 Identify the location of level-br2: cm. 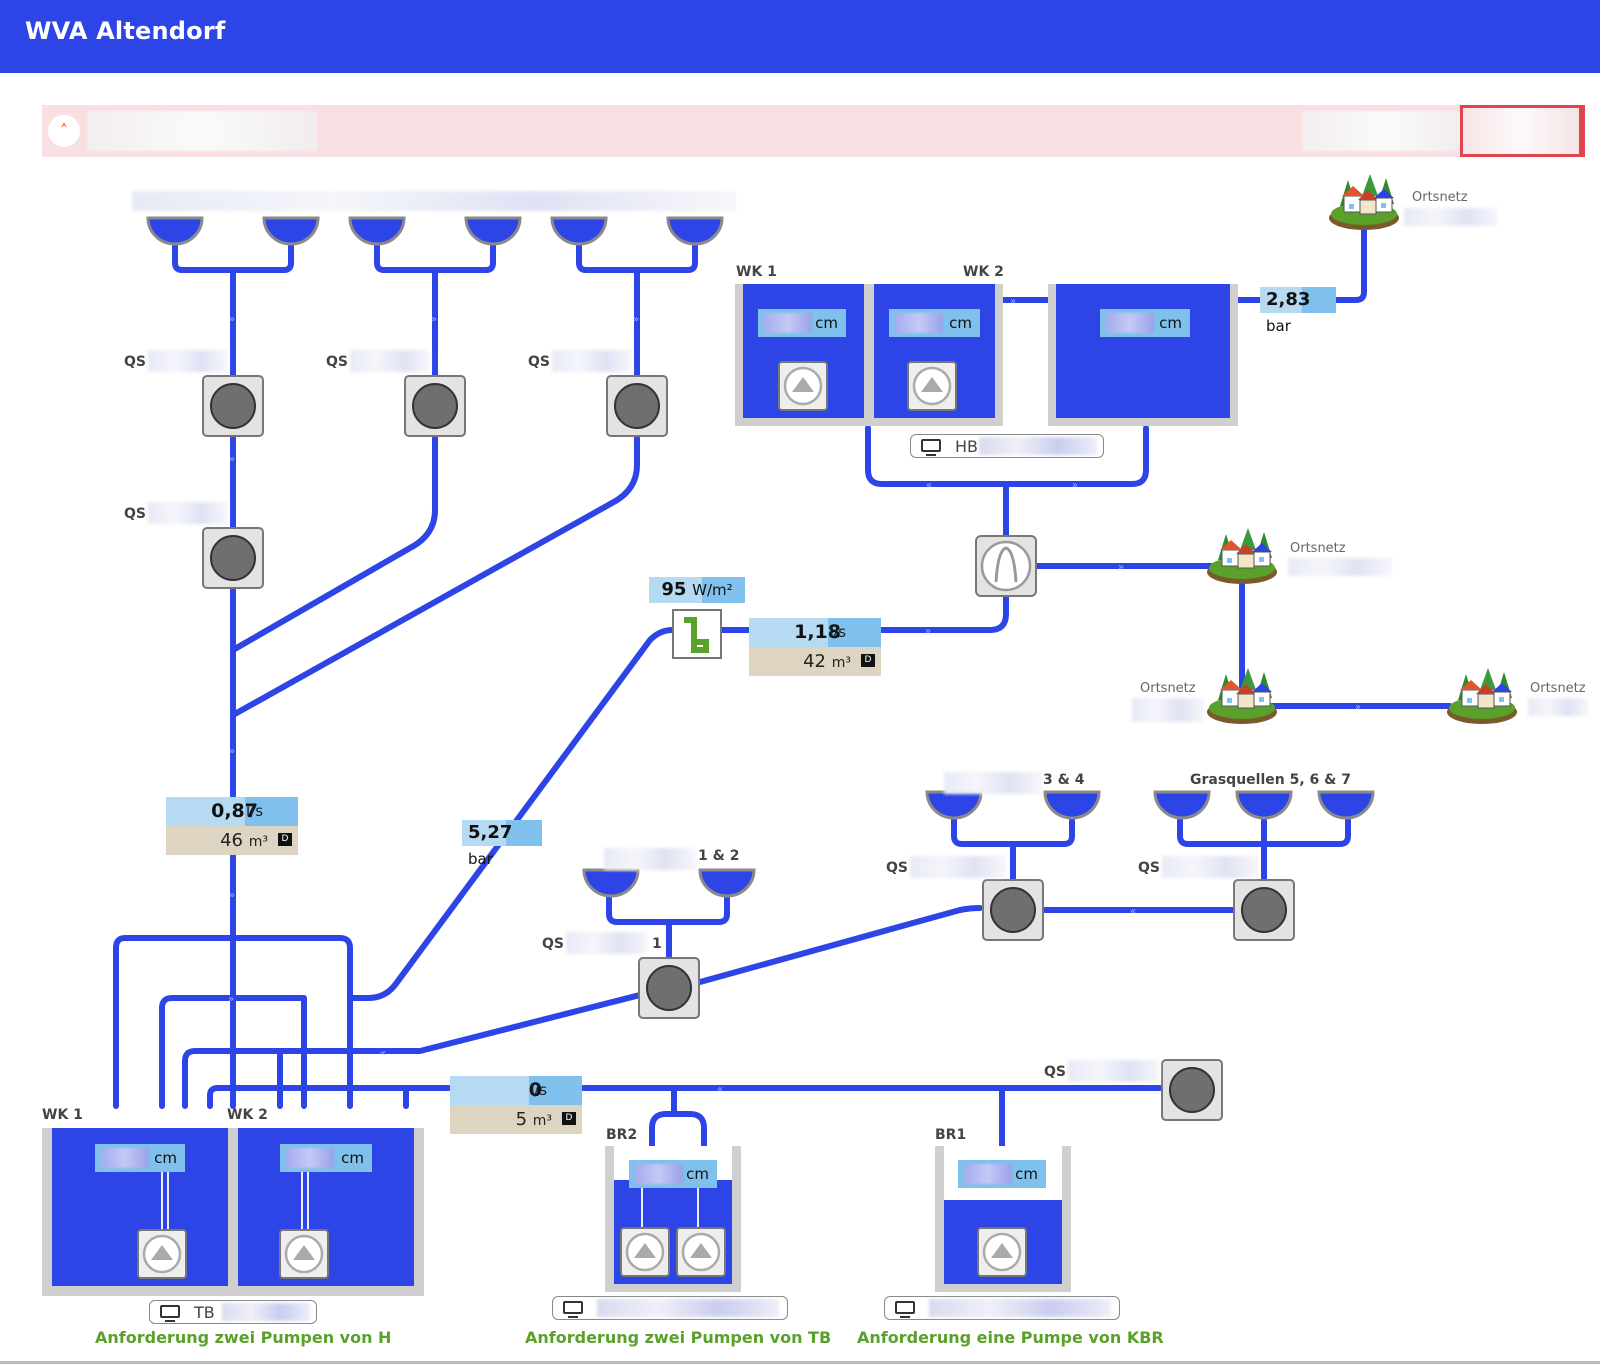
(673, 1174).